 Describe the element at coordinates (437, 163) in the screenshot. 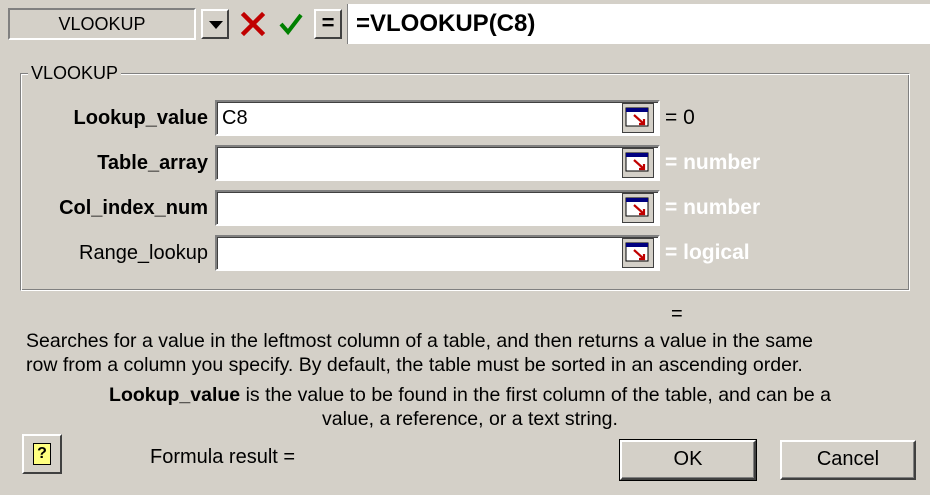

I see `arg-input-table-array` at that location.